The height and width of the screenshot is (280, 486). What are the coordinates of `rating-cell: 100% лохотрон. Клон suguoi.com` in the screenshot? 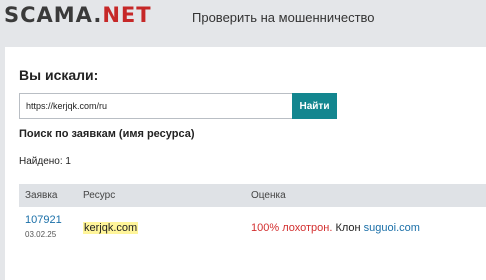 It's located at (335, 228).